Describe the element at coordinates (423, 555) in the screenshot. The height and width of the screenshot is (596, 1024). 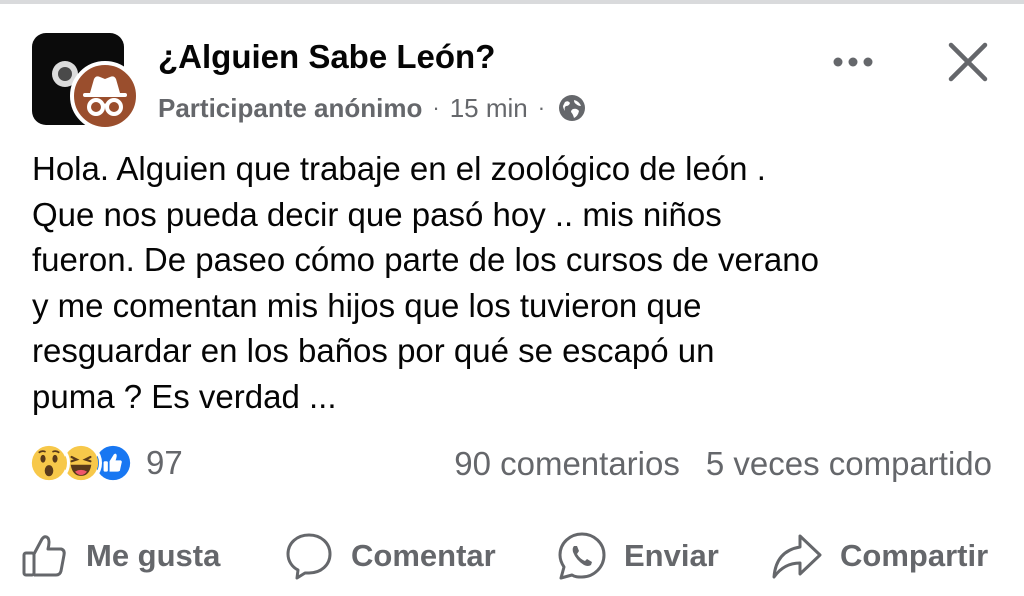
I see `comment-label: Comentar` at that location.